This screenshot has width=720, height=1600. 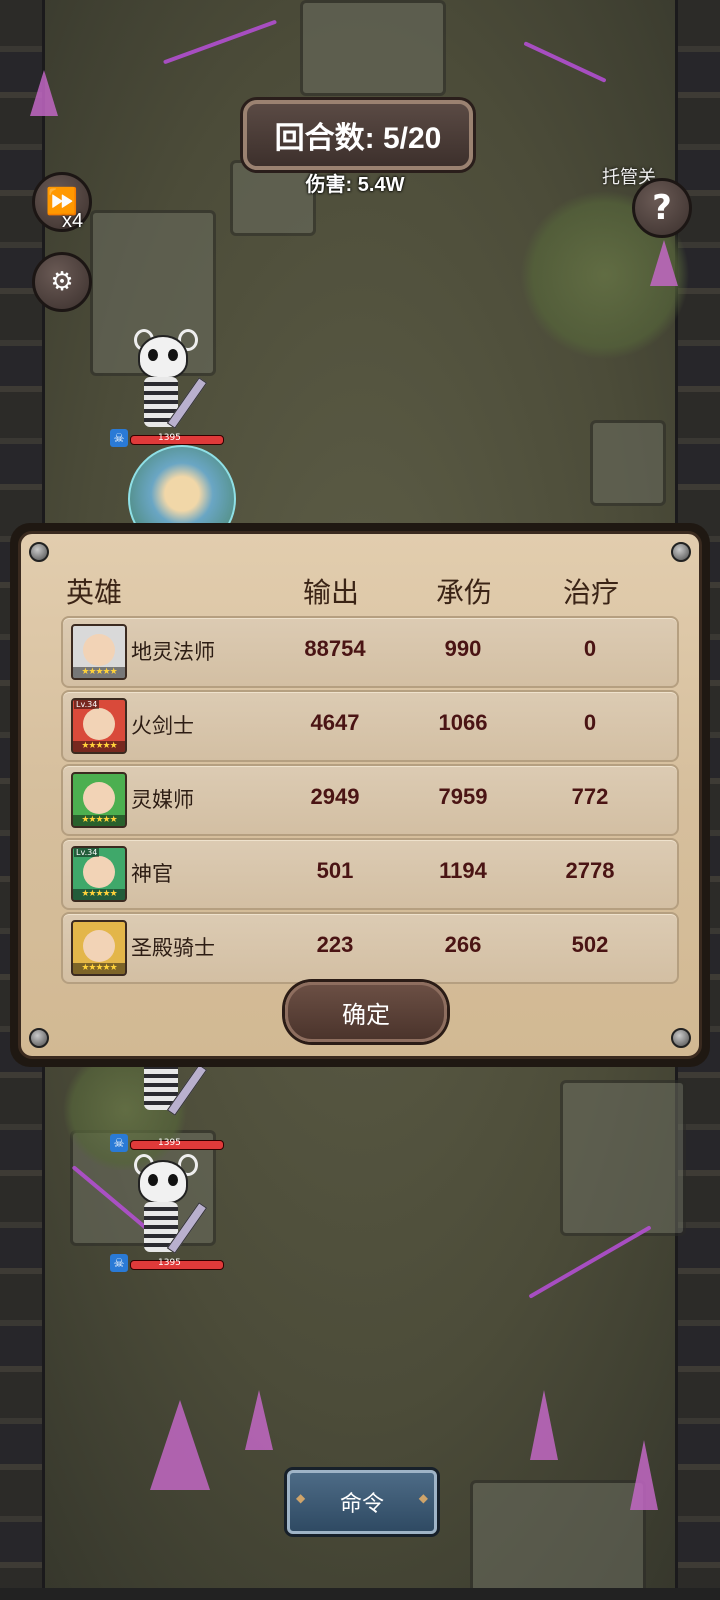 I want to click on hero-name: 灵媒师, so click(x=162, y=800).